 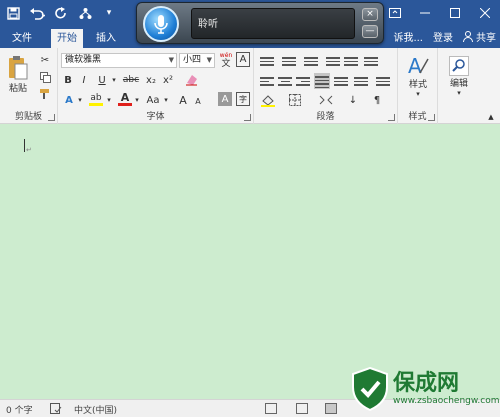 I want to click on proofing-icon, so click(x=56, y=410).